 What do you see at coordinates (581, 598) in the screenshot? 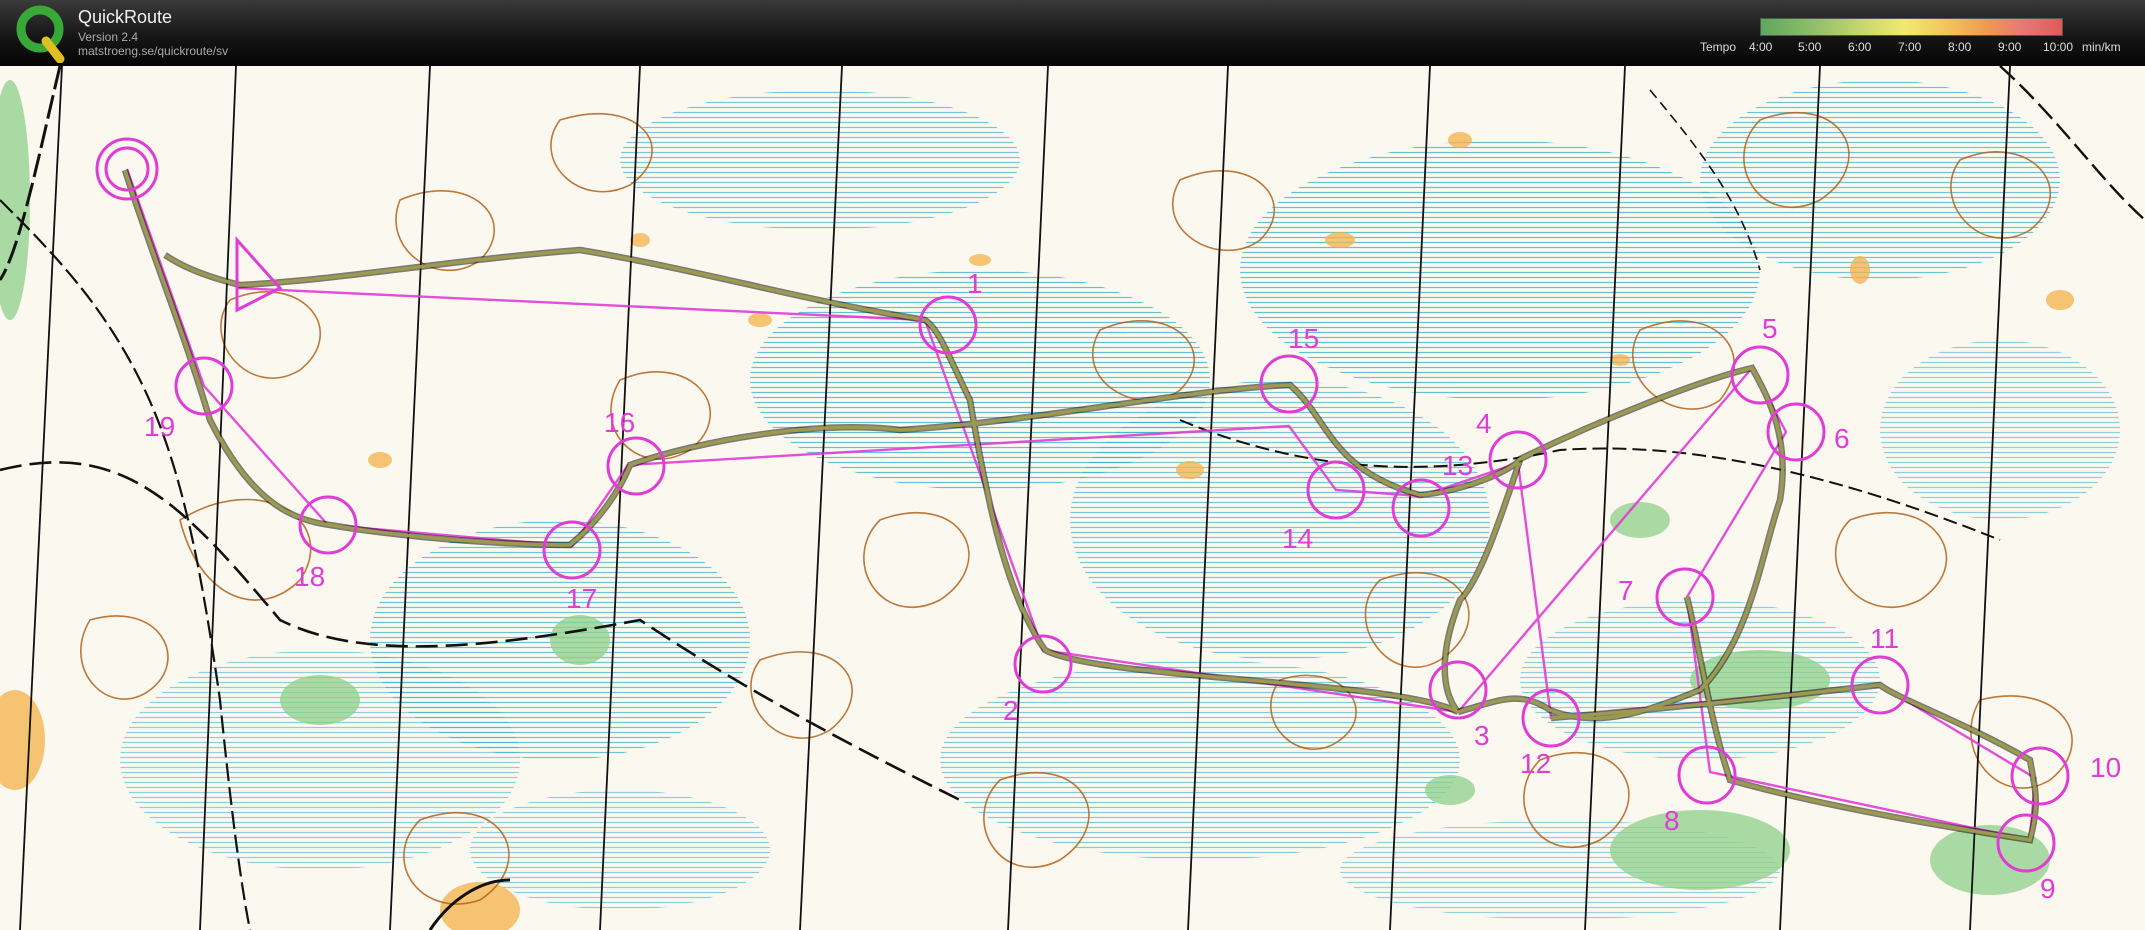
I see `control-number: 17` at bounding box center [581, 598].